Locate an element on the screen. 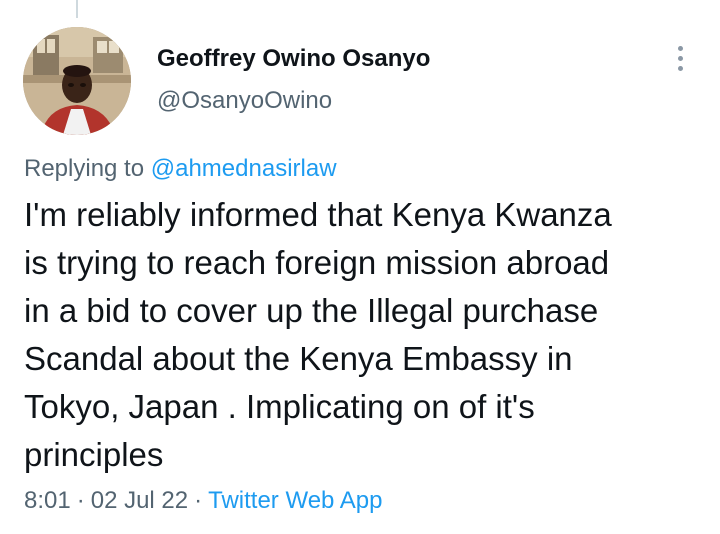  tweet-metadata: 8:01 · 02 Jul 22 · Twitter Web App is located at coordinates (203, 501).